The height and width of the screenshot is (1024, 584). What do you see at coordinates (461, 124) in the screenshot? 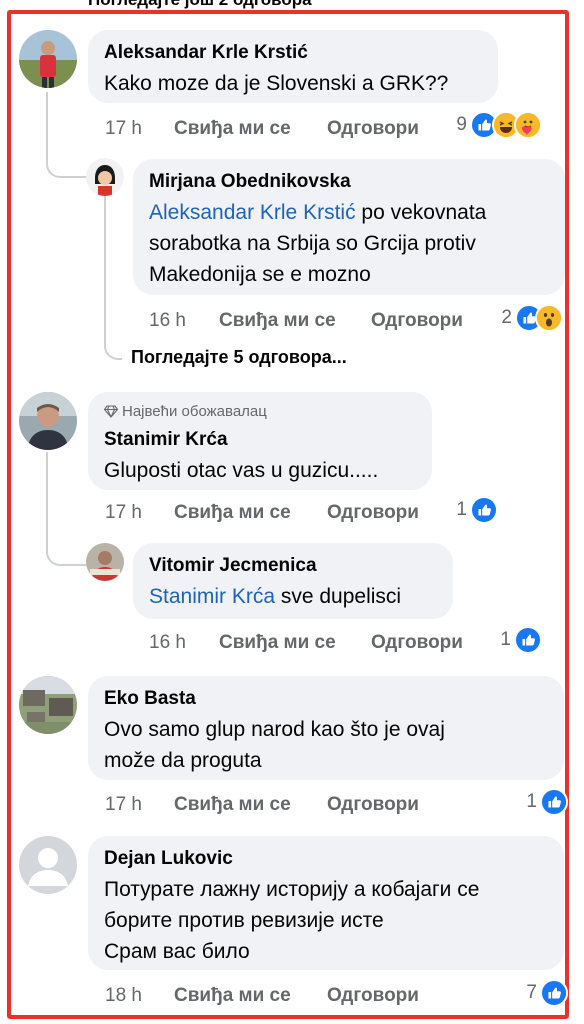
I see `reaction-count: 9` at bounding box center [461, 124].